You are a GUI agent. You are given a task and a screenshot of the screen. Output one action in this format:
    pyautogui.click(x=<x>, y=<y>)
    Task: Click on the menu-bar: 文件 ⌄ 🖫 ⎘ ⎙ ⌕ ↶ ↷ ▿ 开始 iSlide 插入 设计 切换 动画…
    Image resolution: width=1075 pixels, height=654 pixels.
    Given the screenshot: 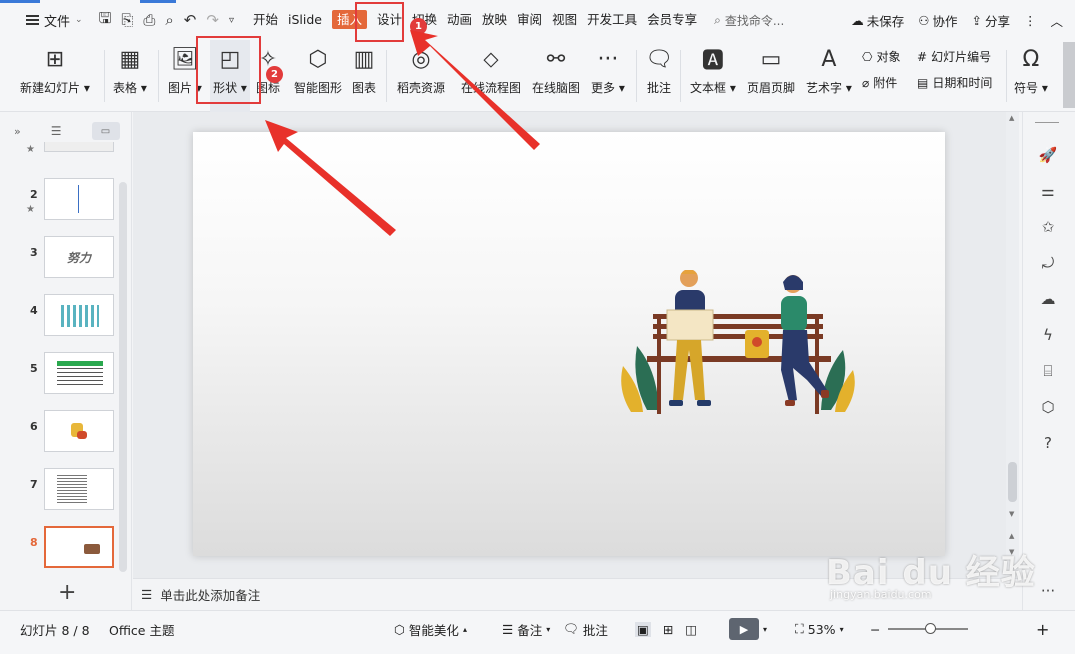 What is the action you would take?
    pyautogui.click(x=537, y=20)
    